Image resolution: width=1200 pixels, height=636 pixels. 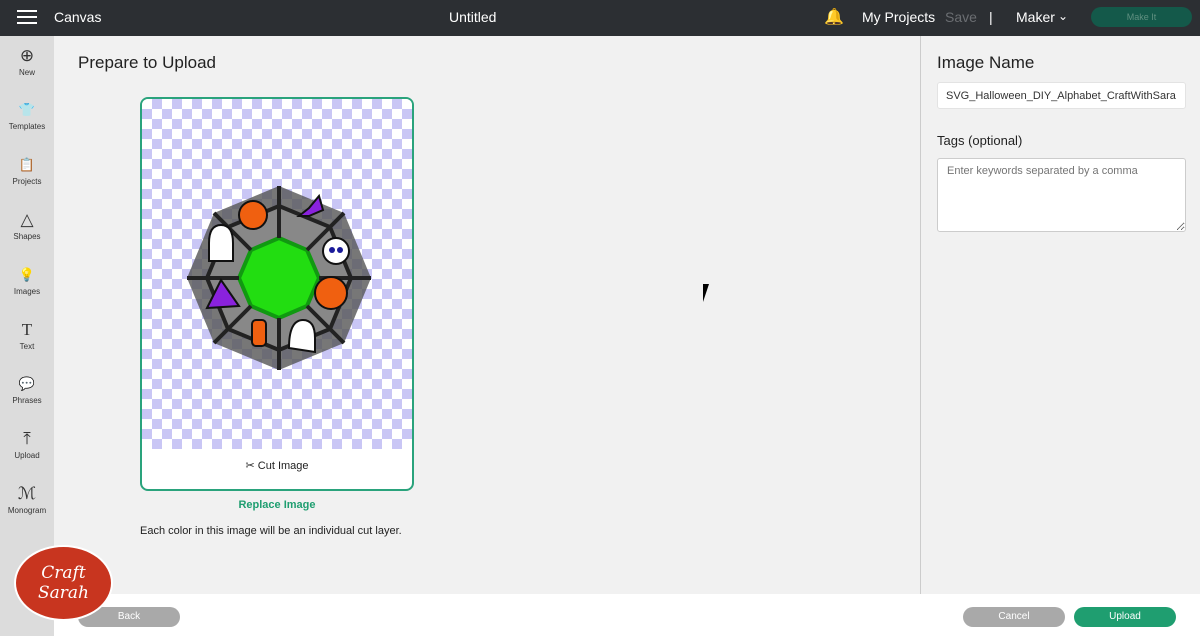 What do you see at coordinates (27, 510) in the screenshot?
I see `sidebar-label: Monogram` at bounding box center [27, 510].